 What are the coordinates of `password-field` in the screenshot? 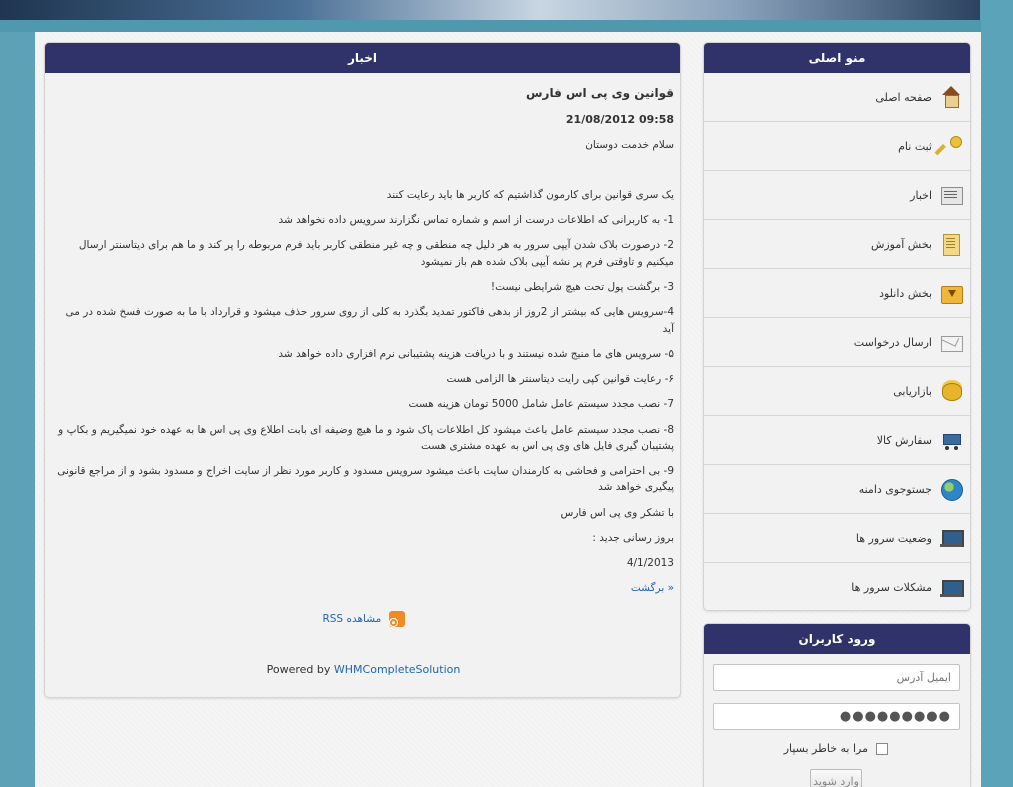 It's located at (836, 716).